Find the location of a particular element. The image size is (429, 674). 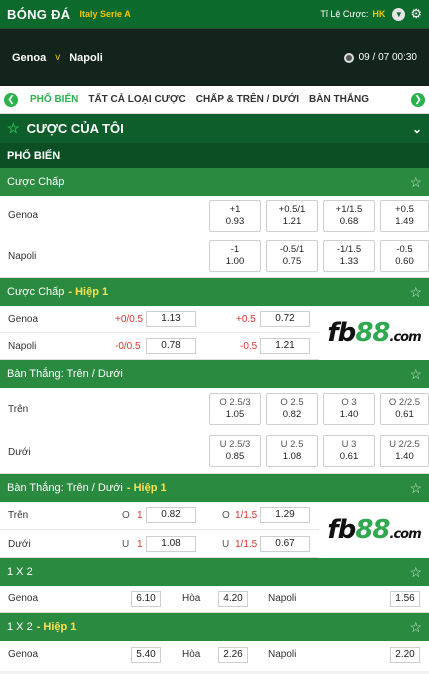

odds-price: 2.20 is located at coordinates (405, 655).